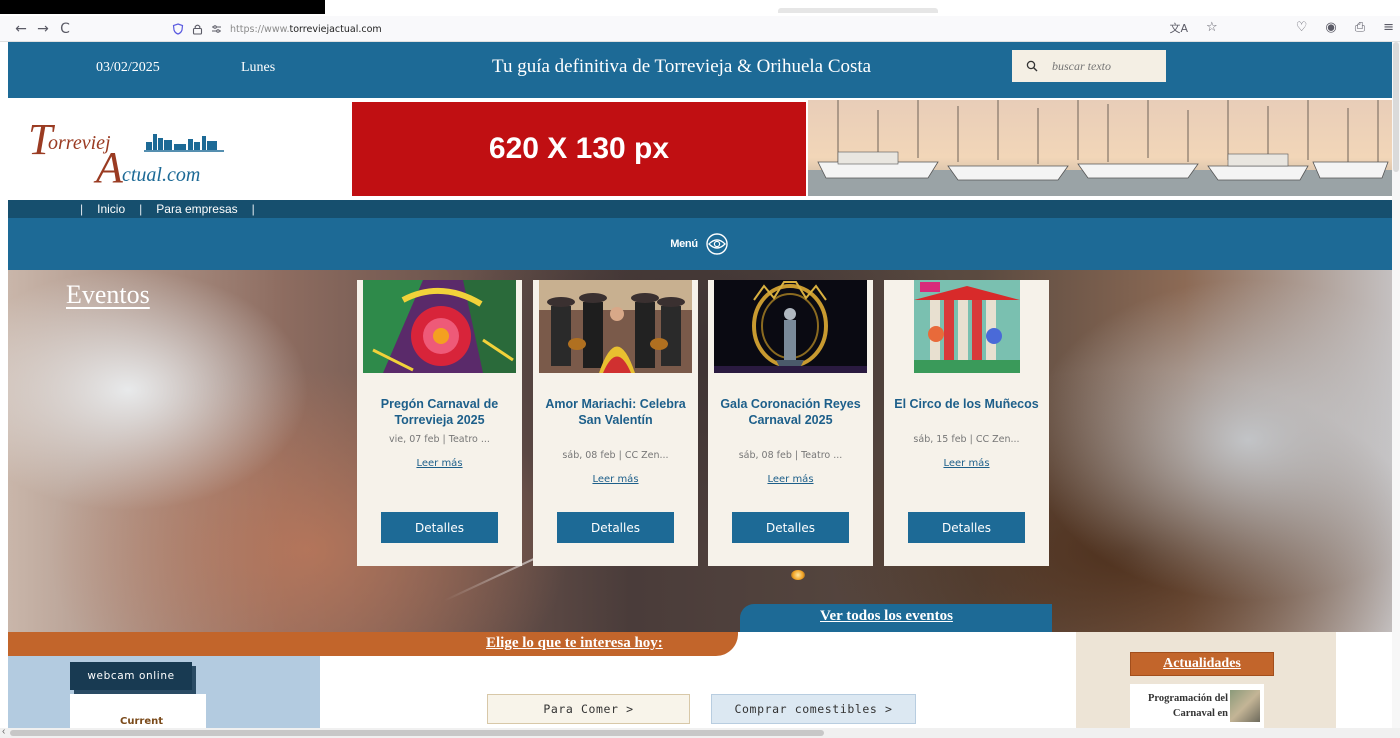 This screenshot has width=1400, height=738. What do you see at coordinates (439, 326) in the screenshot?
I see `event-image-carnival-poster` at bounding box center [439, 326].